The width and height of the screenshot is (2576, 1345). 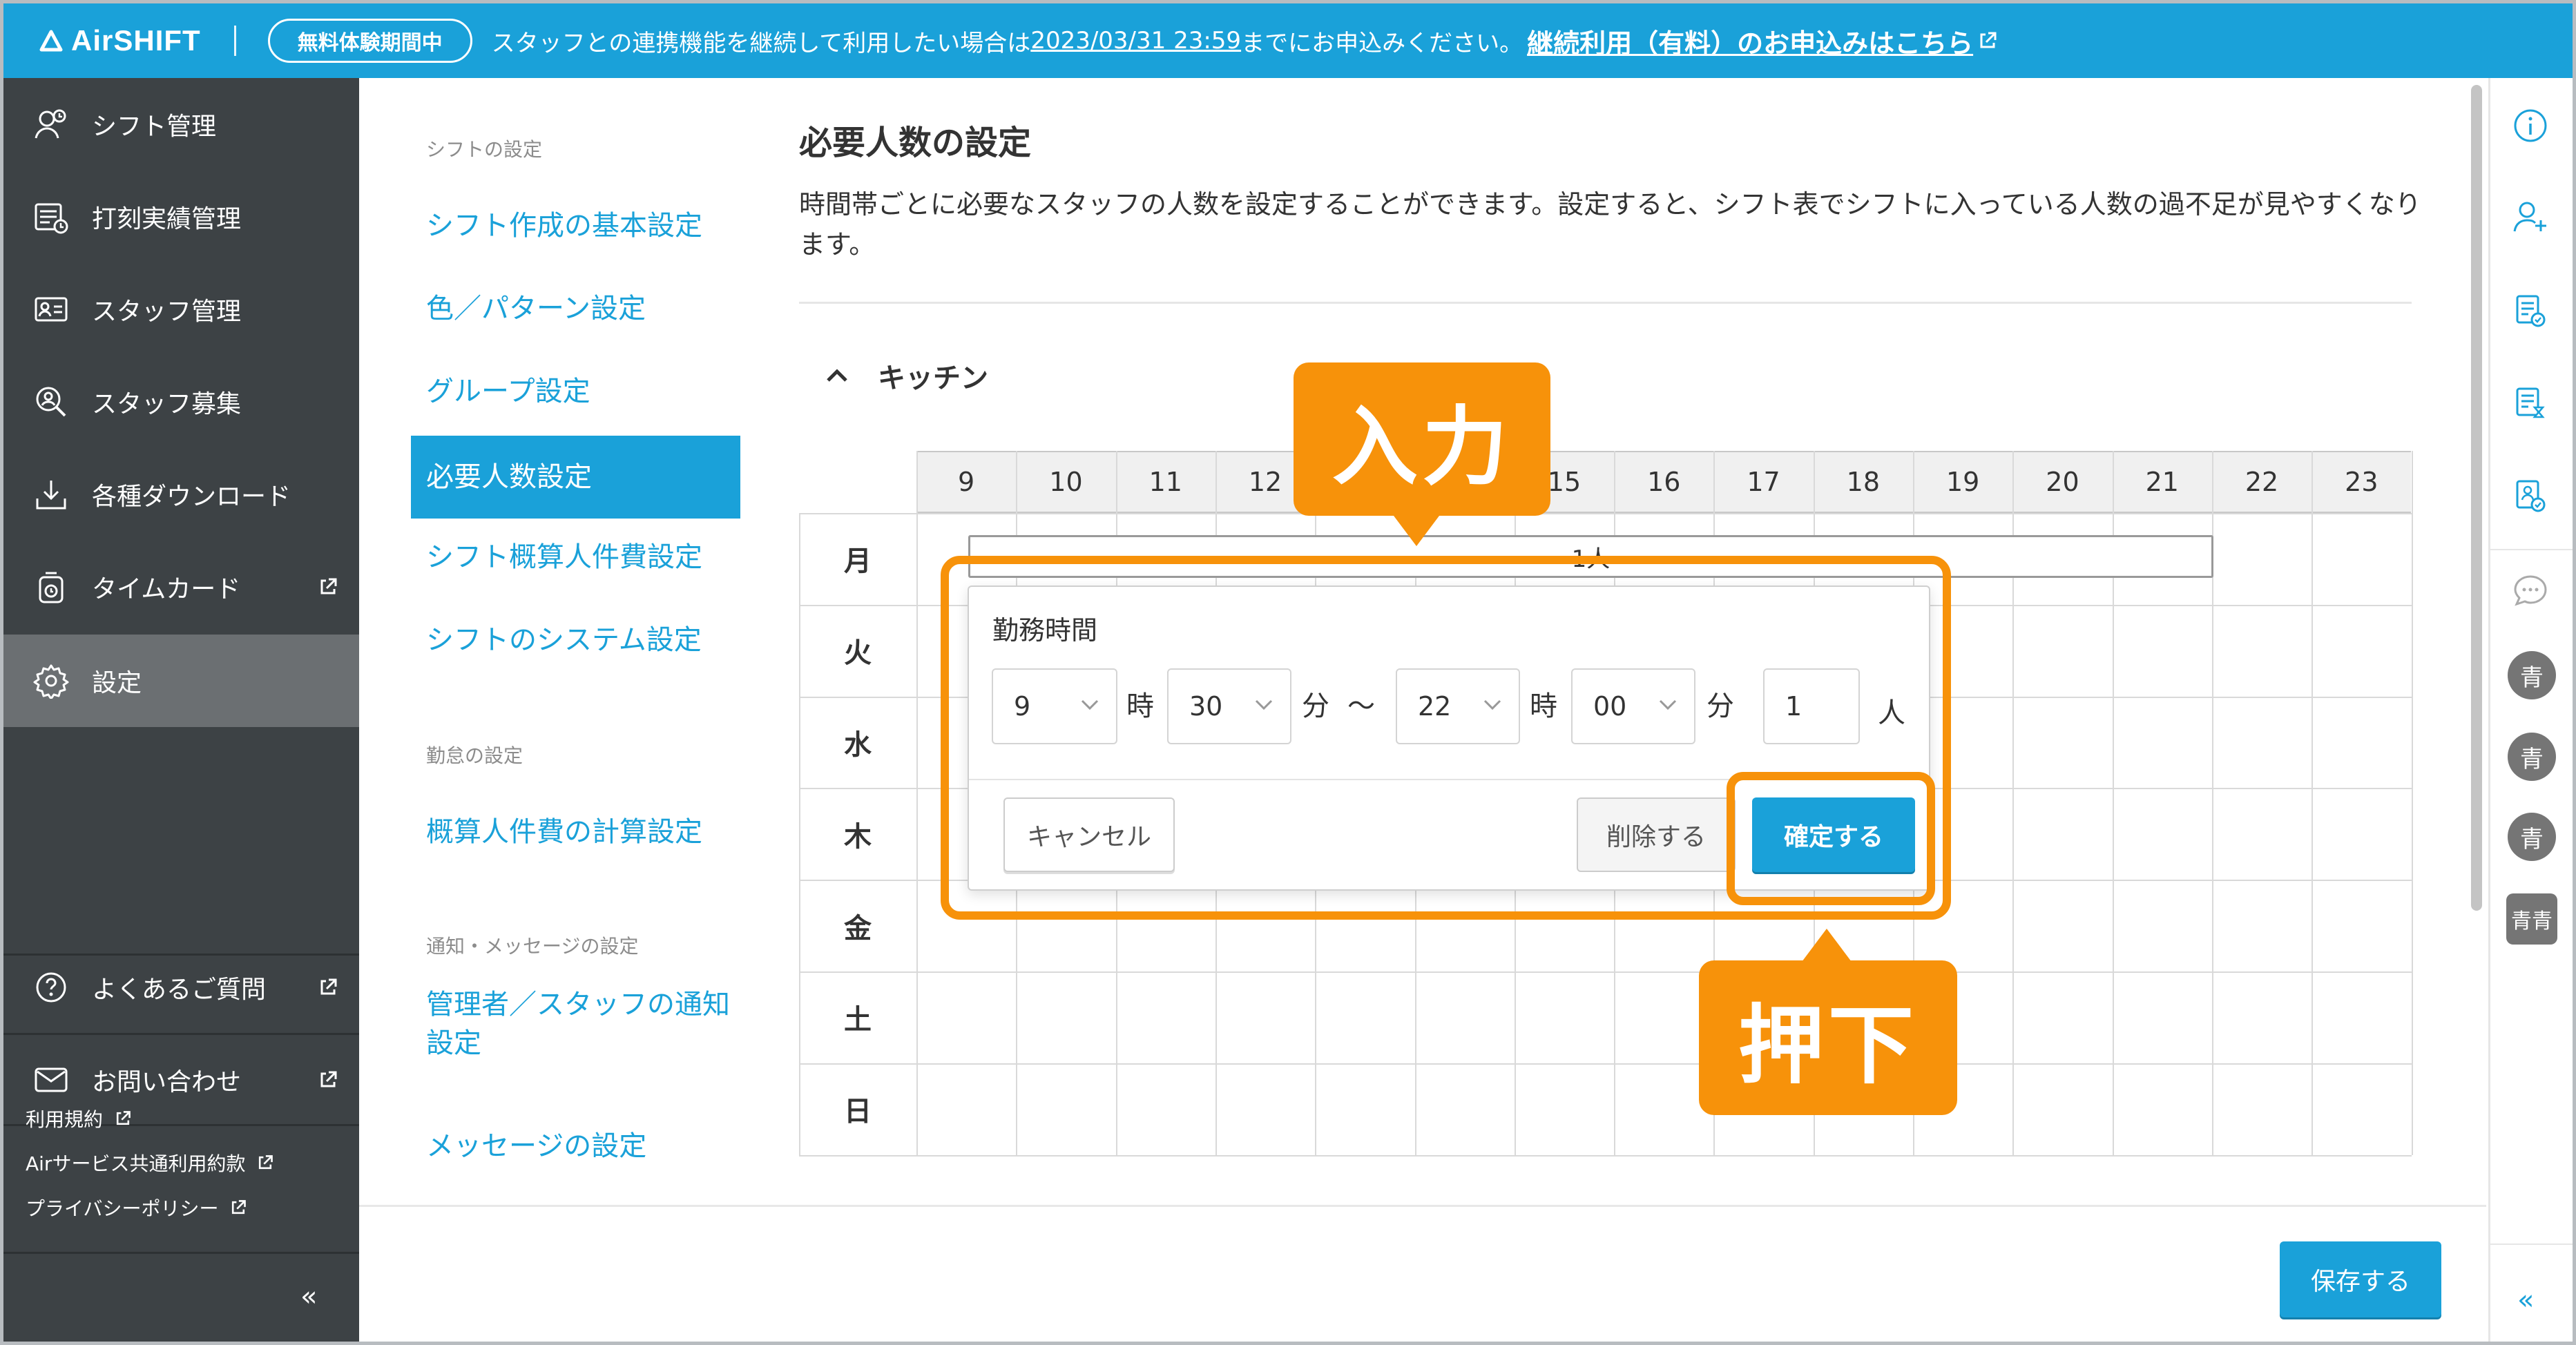 What do you see at coordinates (2530, 217) in the screenshot?
I see `add-user-icon` at bounding box center [2530, 217].